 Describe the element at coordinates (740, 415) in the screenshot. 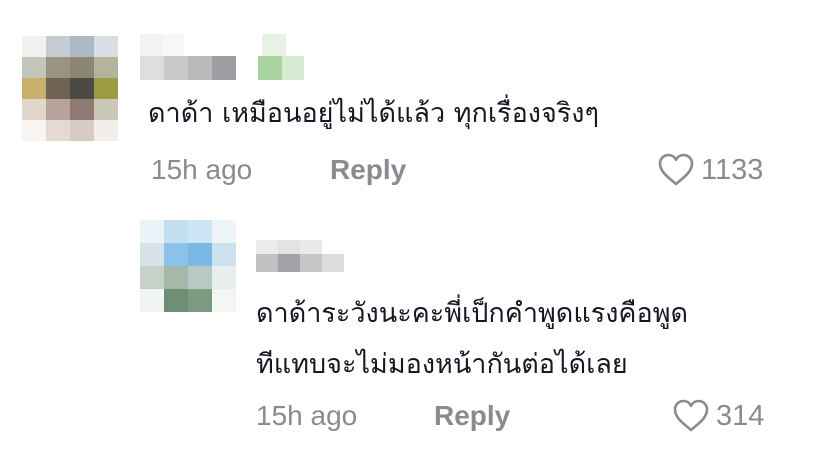

I see `like-count: 314` at that location.